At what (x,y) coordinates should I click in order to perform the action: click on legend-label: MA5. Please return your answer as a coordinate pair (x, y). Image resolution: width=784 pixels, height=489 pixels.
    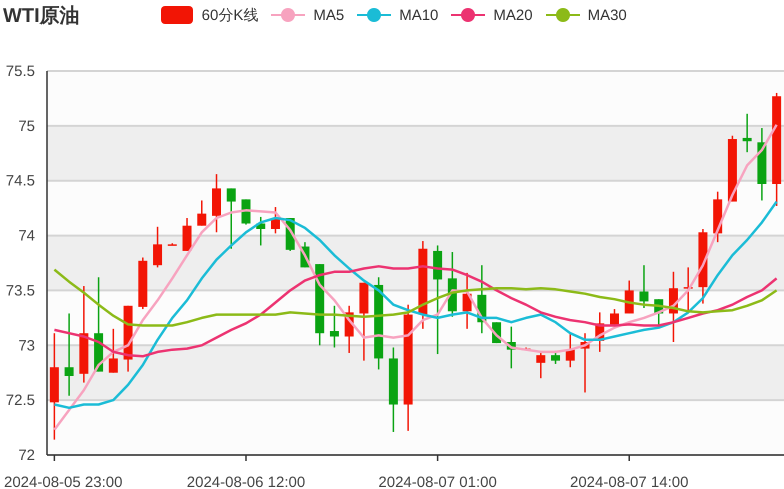
    Looking at the image, I should click on (328, 15).